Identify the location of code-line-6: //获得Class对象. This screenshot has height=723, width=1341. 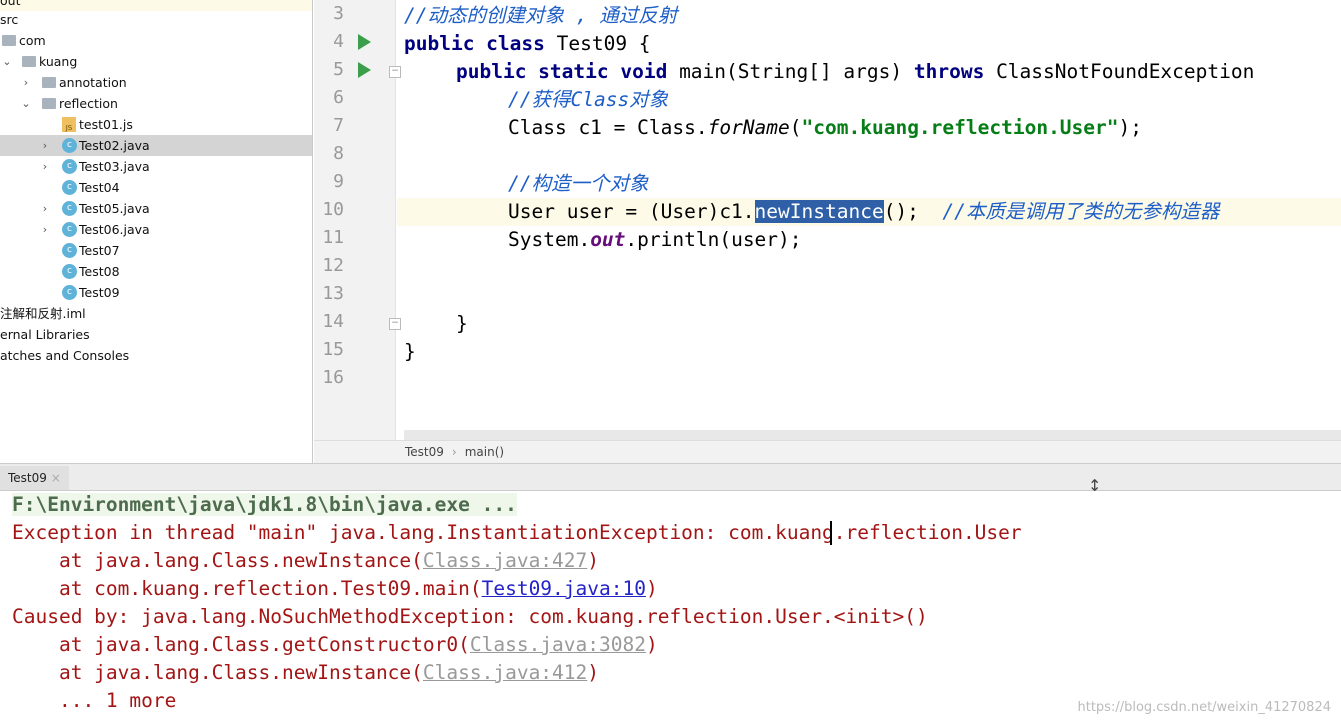
(588, 99).